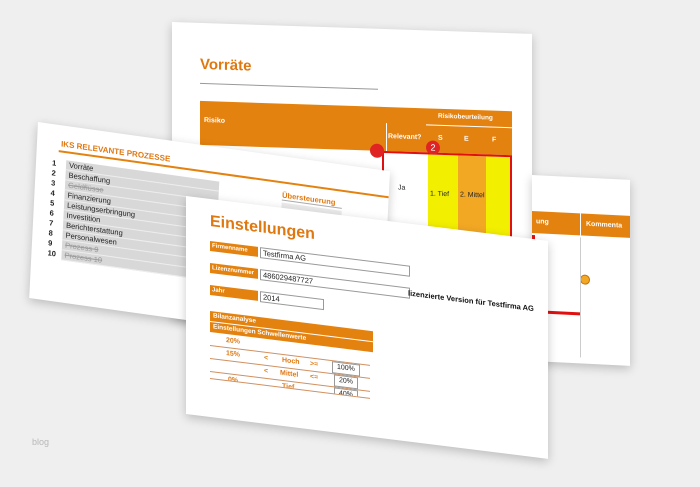  I want to click on row-number: 1, so click(54, 163).